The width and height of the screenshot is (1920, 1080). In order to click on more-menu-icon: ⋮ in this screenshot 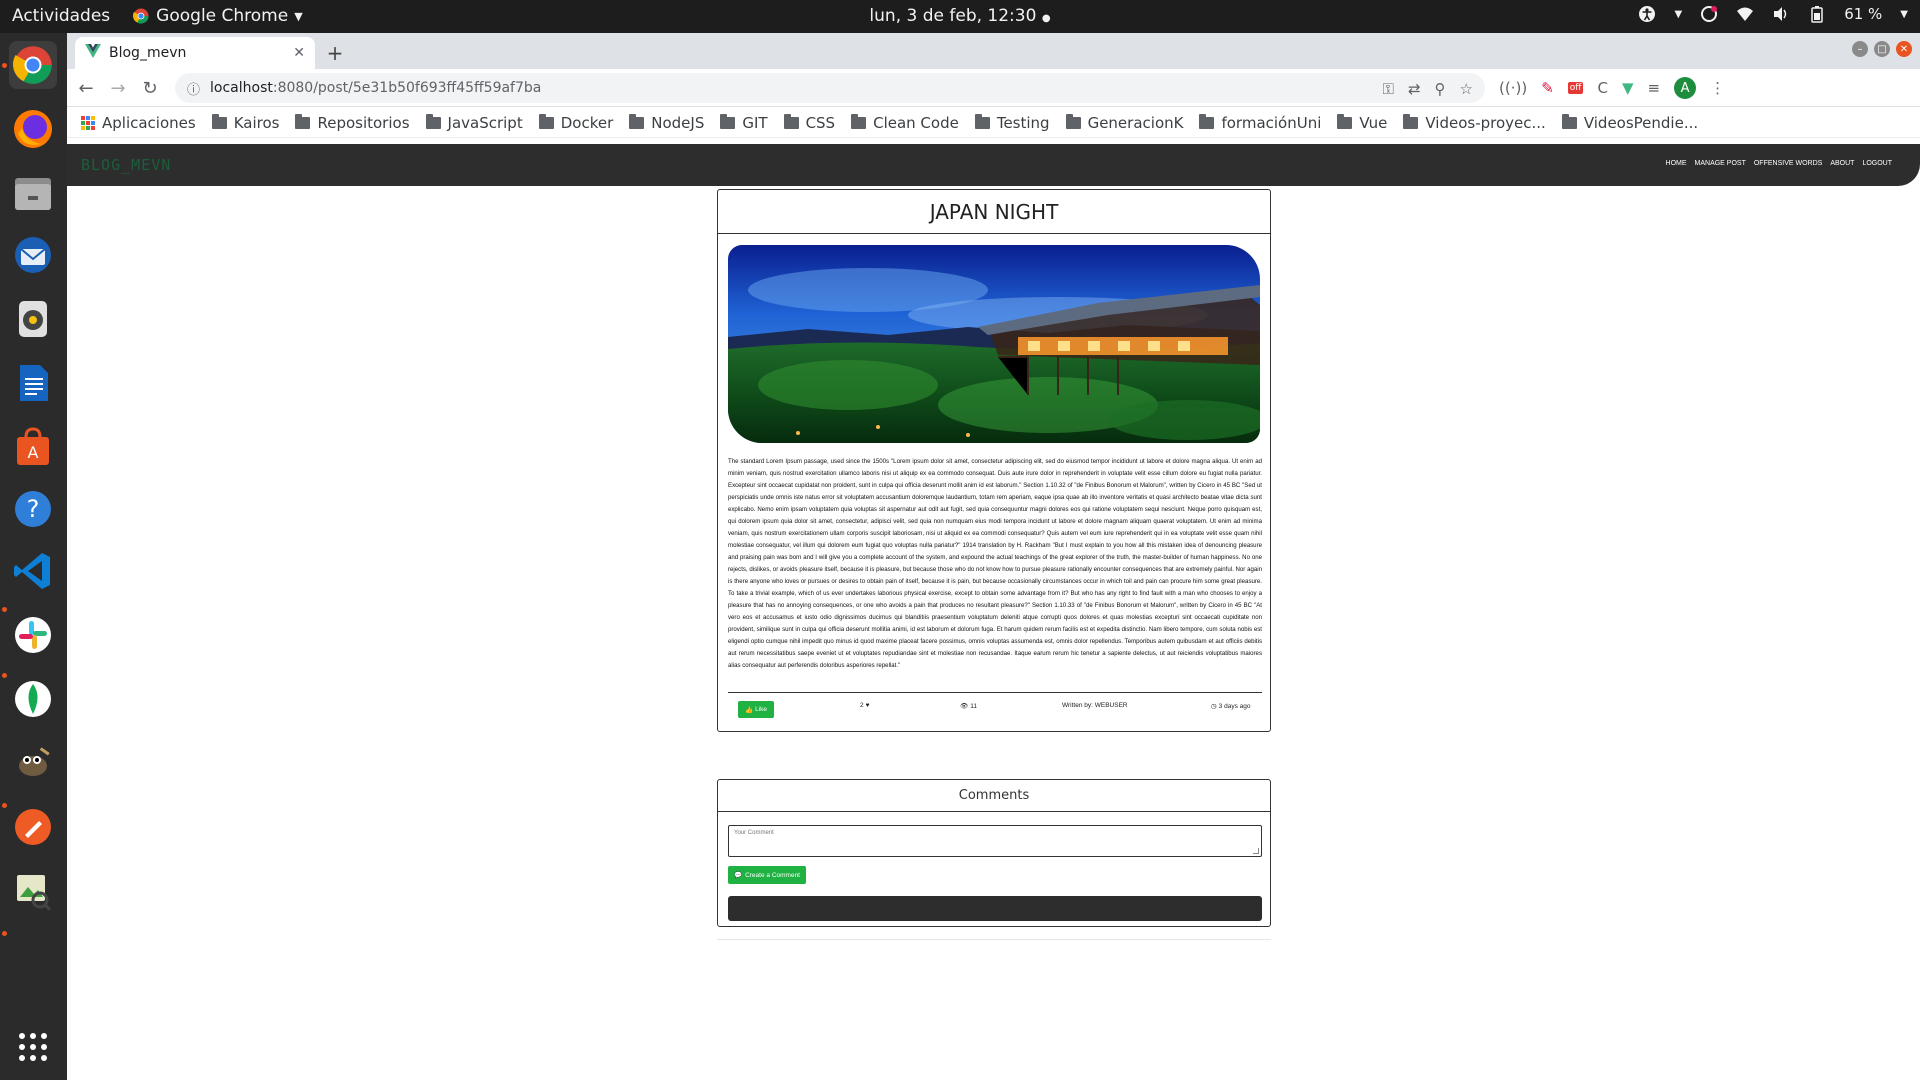, I will do `click(1717, 88)`.